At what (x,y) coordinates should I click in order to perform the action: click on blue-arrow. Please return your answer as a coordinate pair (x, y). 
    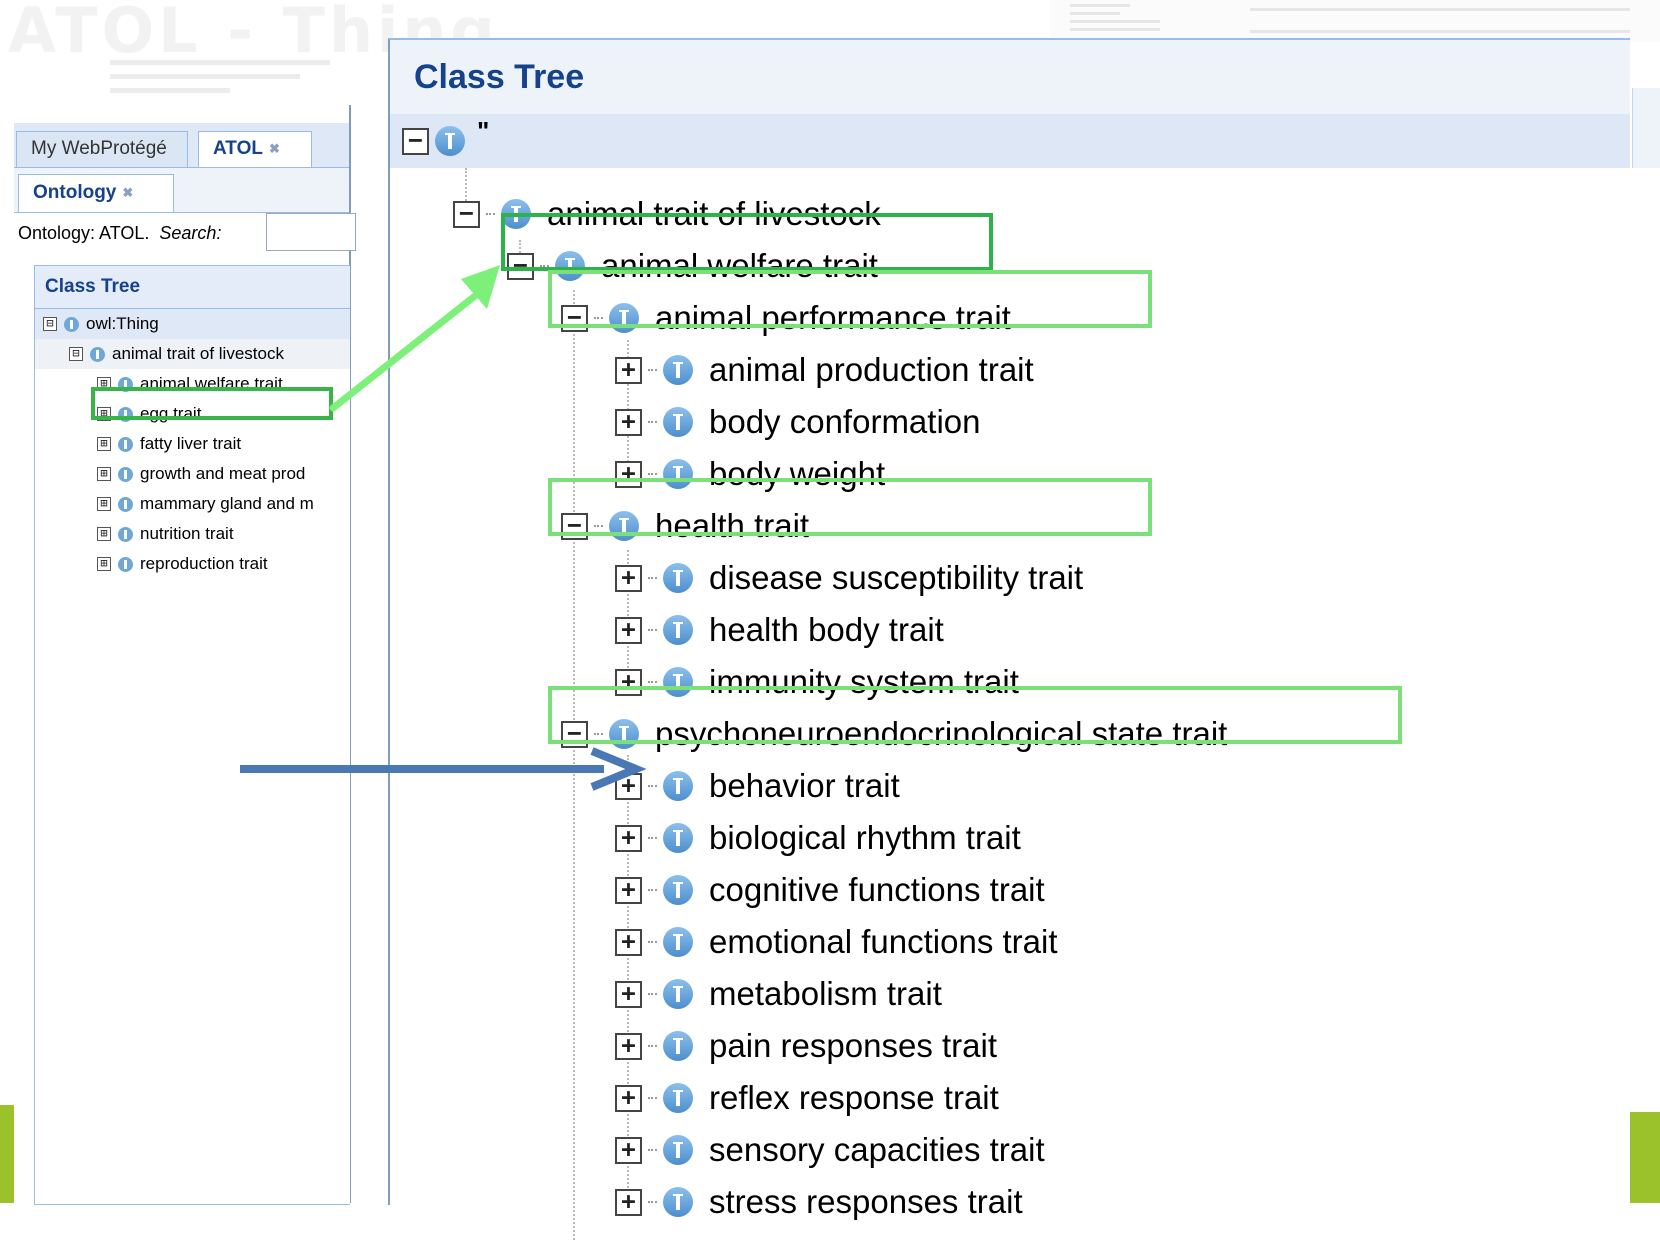
    Looking at the image, I should click on (443, 769).